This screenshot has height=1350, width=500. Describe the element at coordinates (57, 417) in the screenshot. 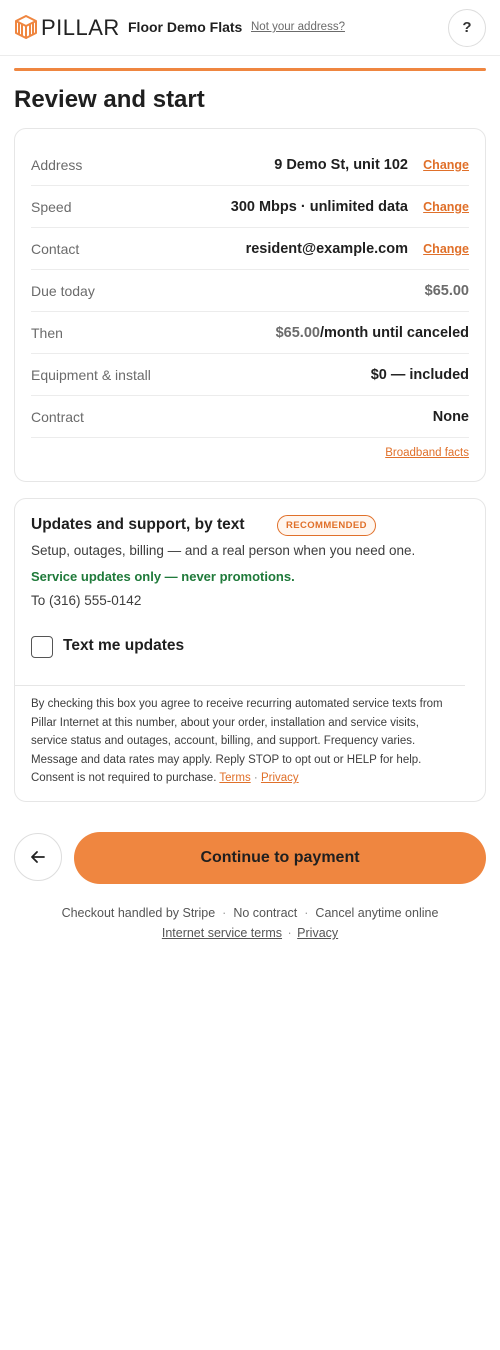

I see `row-label: Contract` at that location.